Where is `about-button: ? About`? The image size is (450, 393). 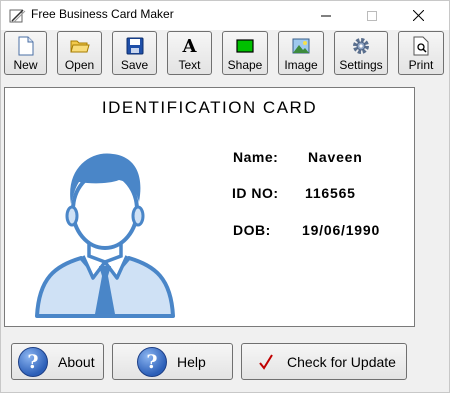 about-button: ? About is located at coordinates (57, 361).